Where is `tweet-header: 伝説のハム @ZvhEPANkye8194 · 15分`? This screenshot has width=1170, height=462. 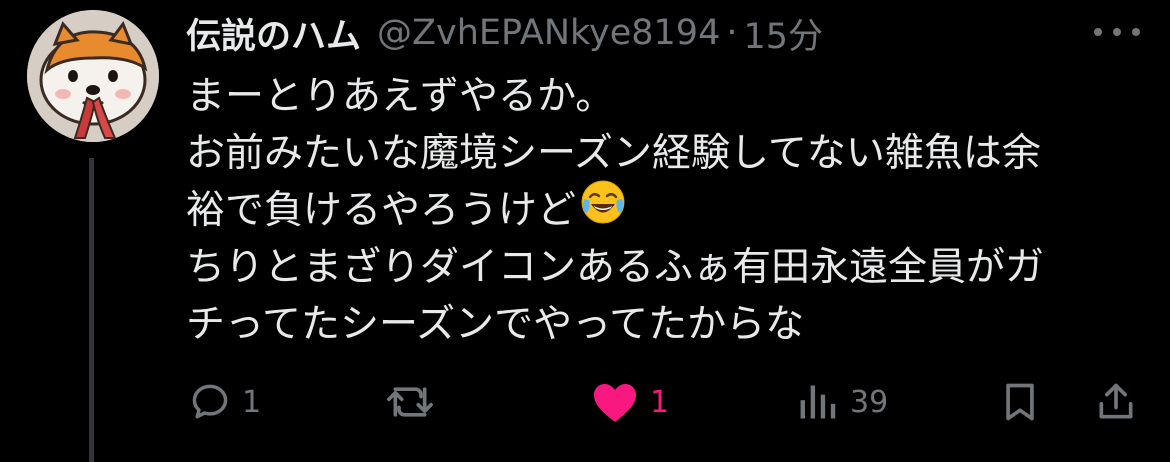 tweet-header: 伝説のハム @ZvhEPANkye8194 · 15分 is located at coordinates (504, 33).